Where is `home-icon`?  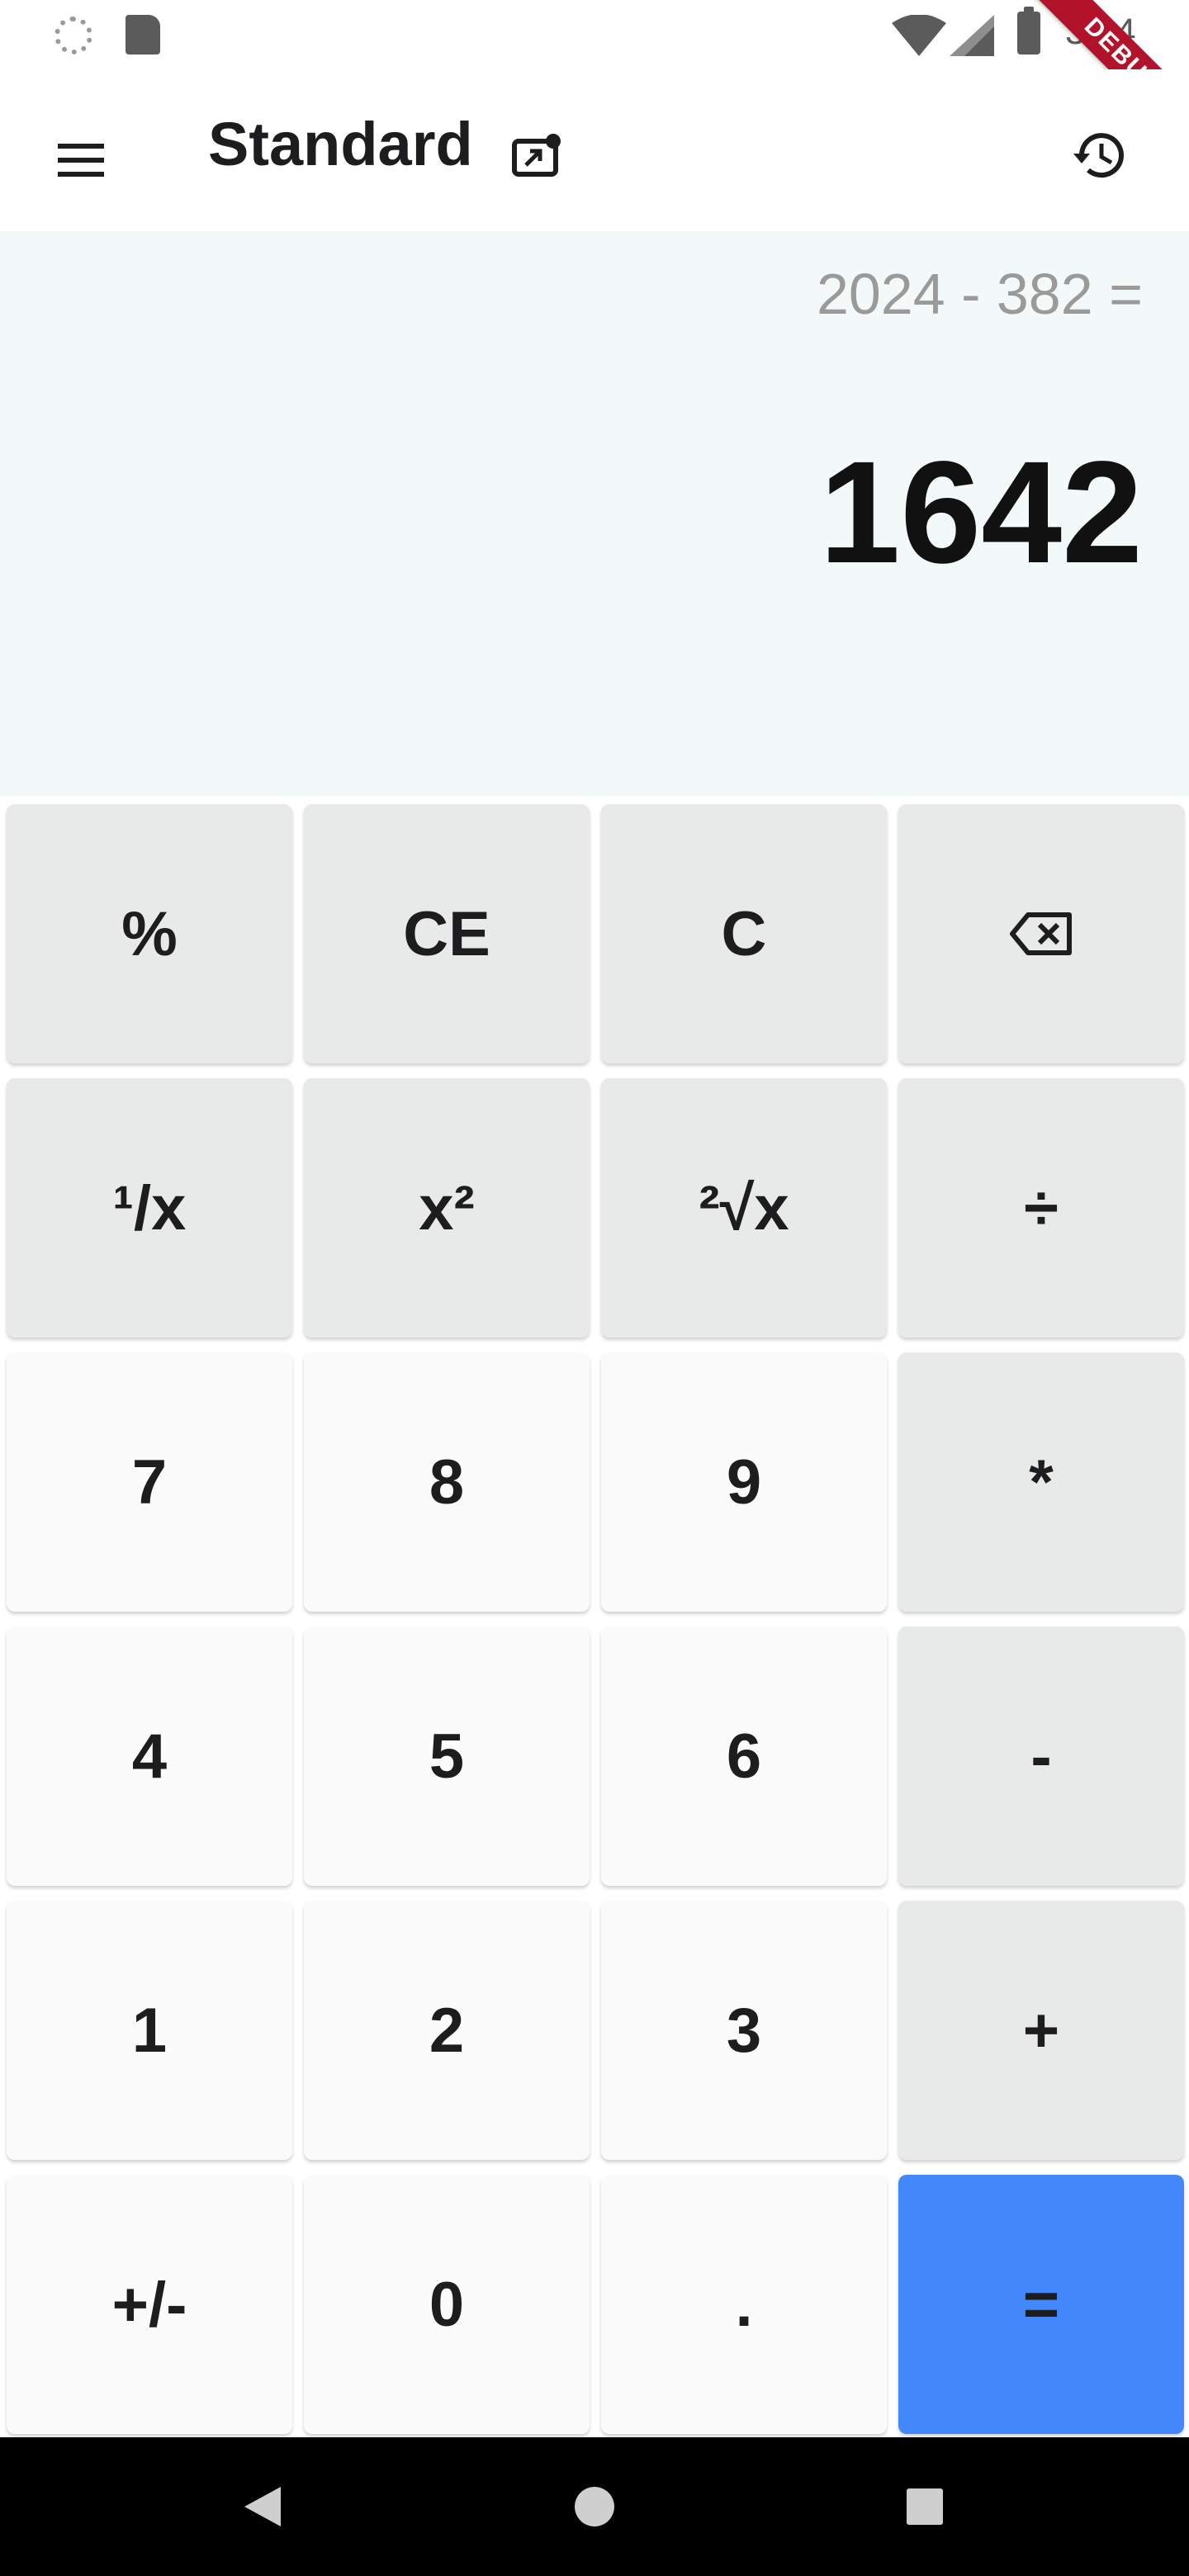 home-icon is located at coordinates (594, 2506).